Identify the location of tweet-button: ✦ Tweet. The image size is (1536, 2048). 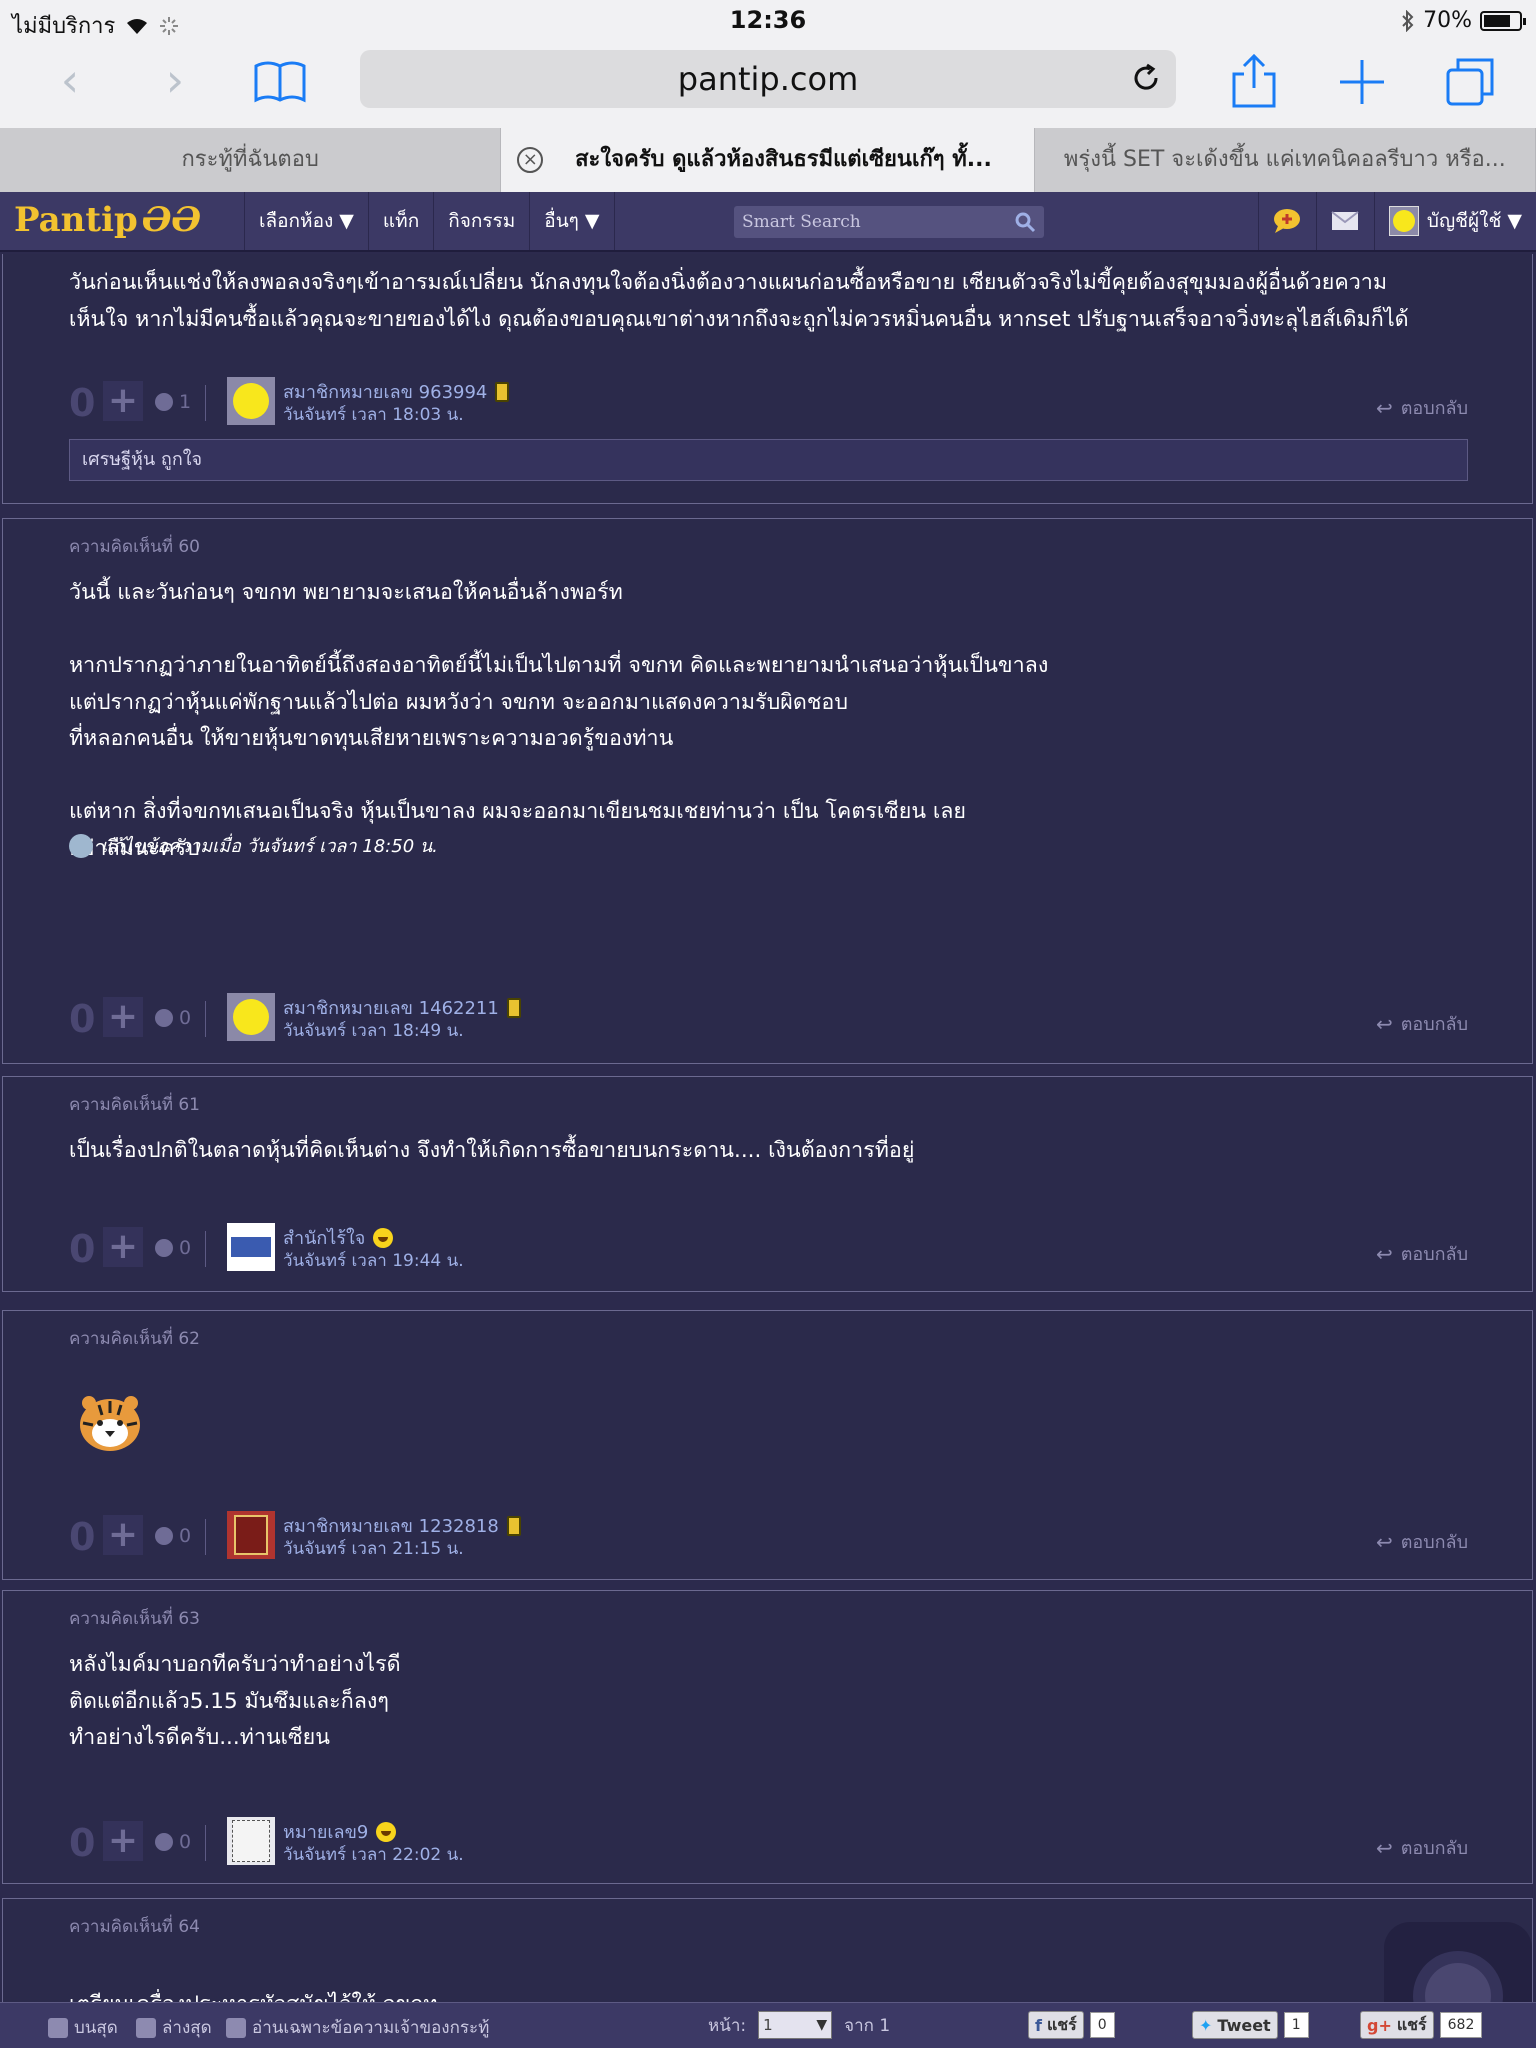
(1235, 2025).